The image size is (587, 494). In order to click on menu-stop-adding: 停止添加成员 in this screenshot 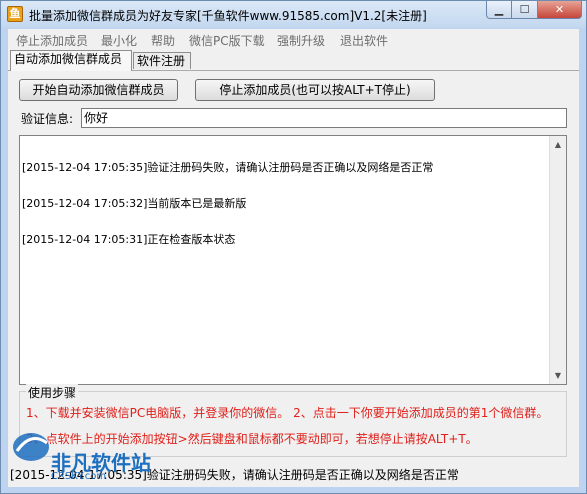, I will do `click(52, 40)`.